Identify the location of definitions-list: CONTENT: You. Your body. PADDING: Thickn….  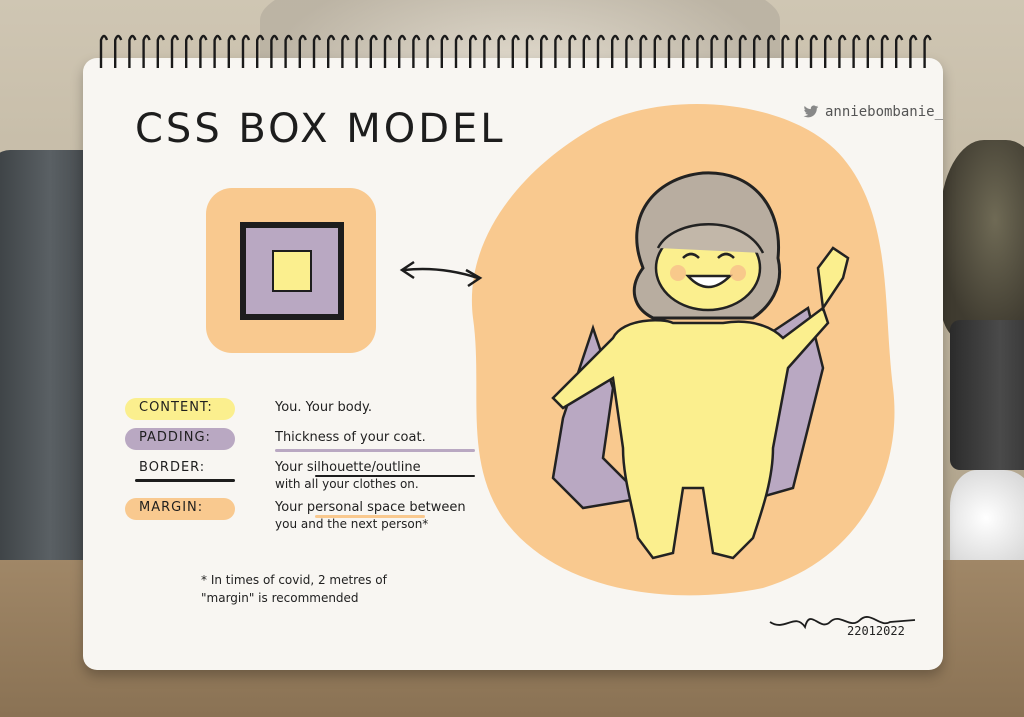
(325, 471).